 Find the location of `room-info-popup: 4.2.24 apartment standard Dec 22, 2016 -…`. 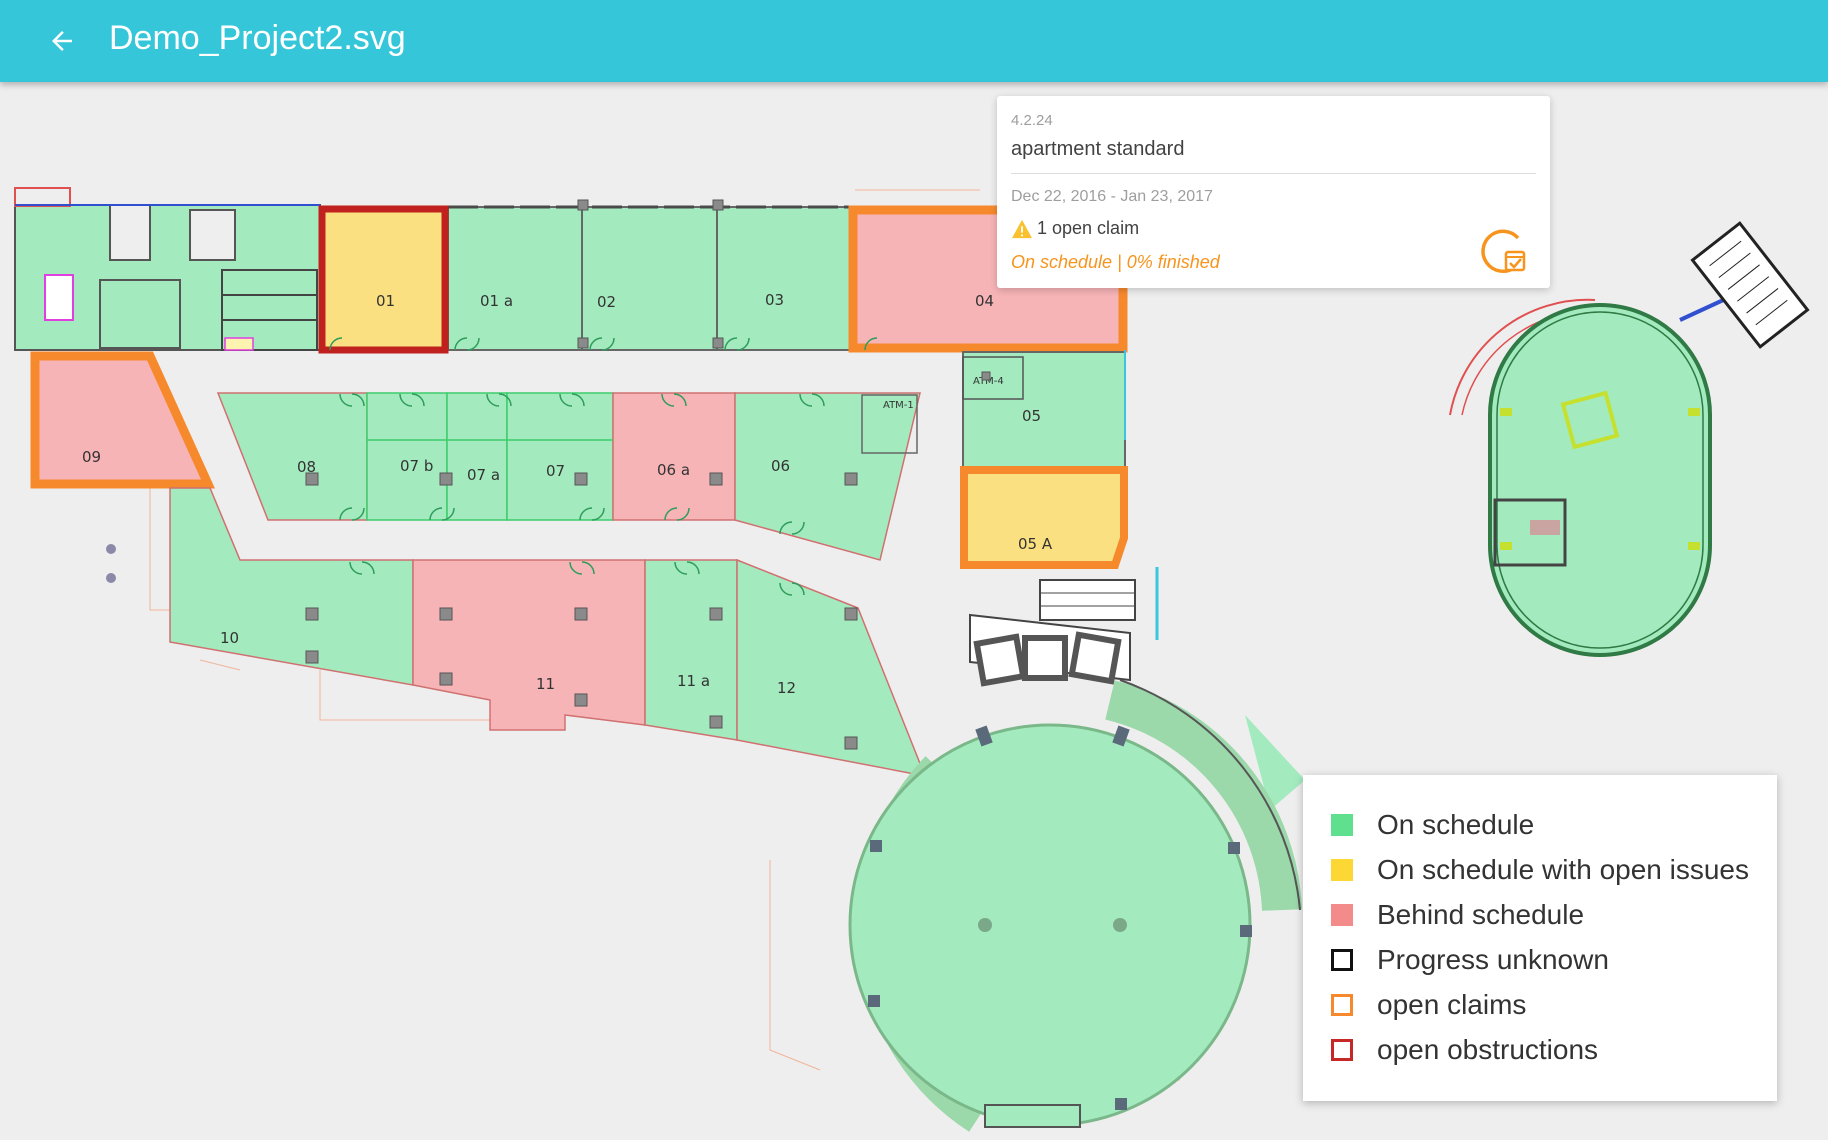

room-info-popup: 4.2.24 apartment standard Dec 22, 2016 -… is located at coordinates (1273, 192).